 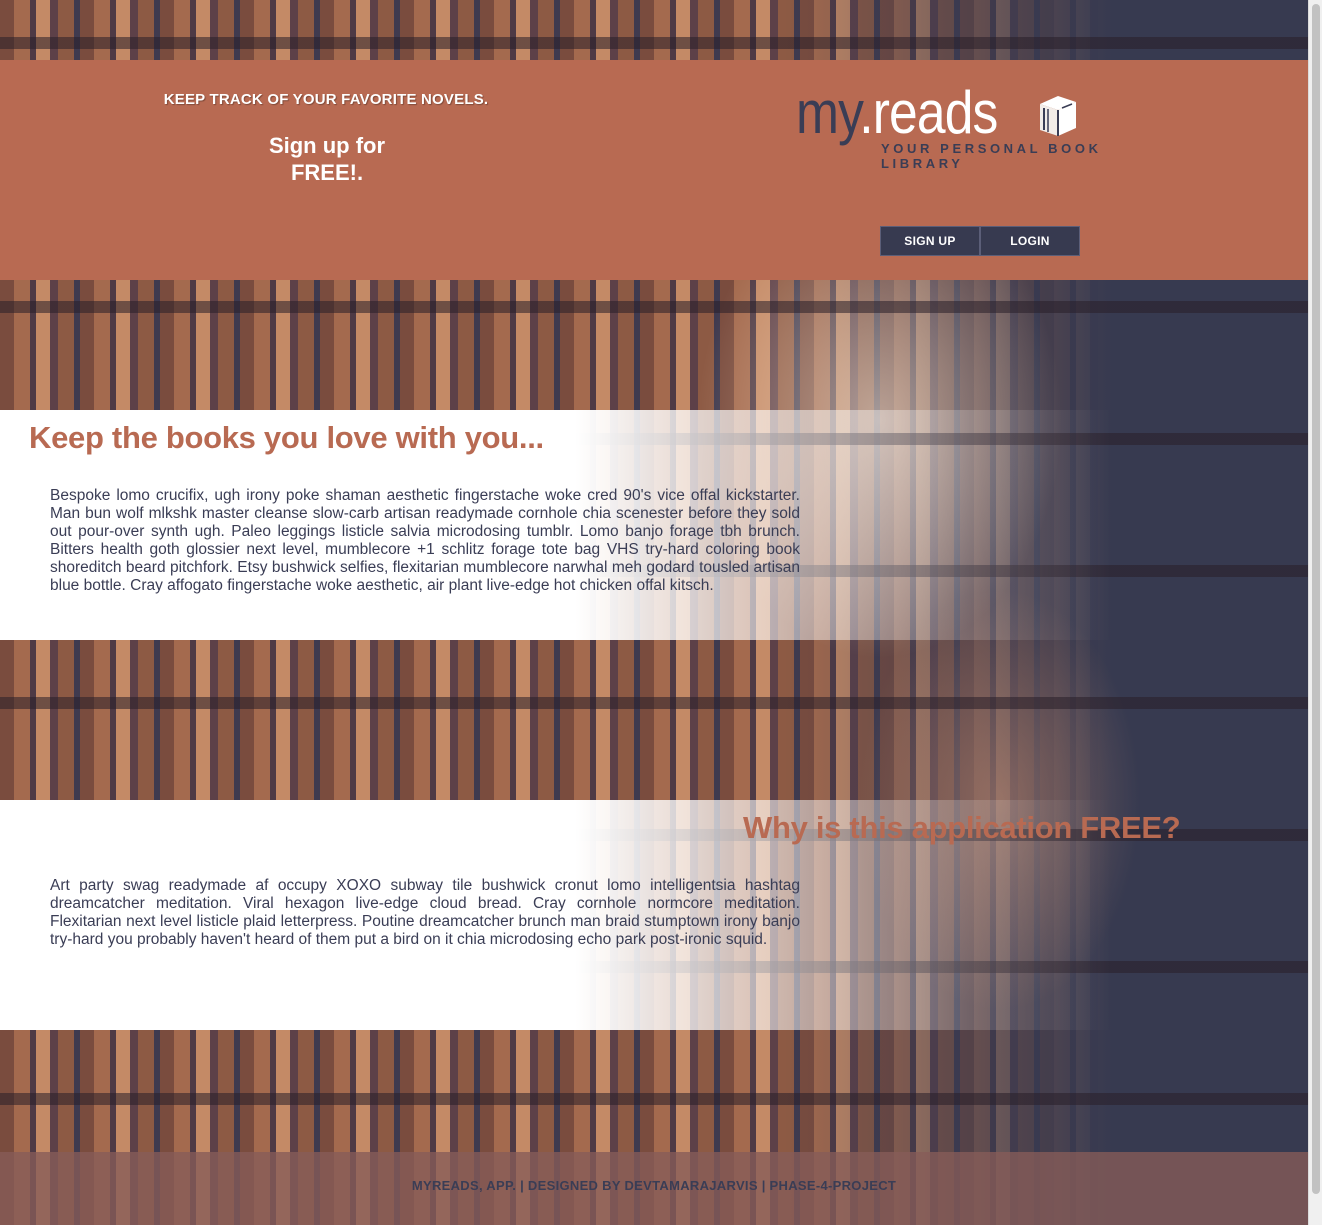 What do you see at coordinates (1316, 599) in the screenshot?
I see `scrollbar-thumb` at bounding box center [1316, 599].